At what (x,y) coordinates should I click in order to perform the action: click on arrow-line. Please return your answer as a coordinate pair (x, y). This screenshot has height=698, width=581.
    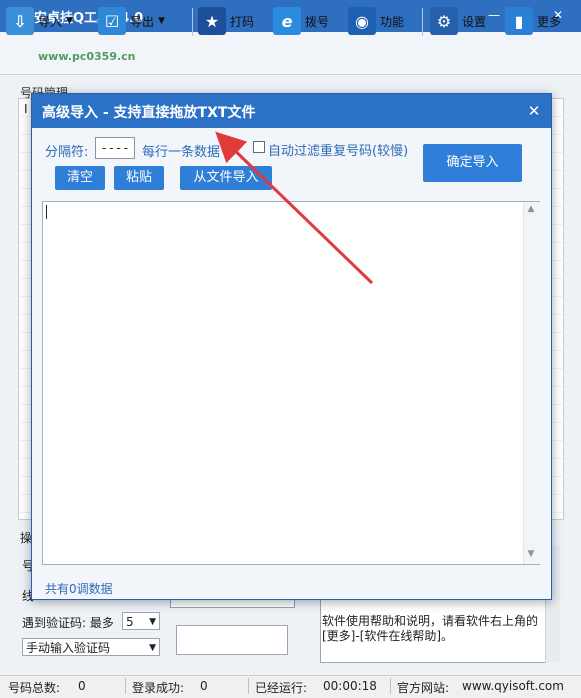
    Looking at the image, I should click on (294, 208).